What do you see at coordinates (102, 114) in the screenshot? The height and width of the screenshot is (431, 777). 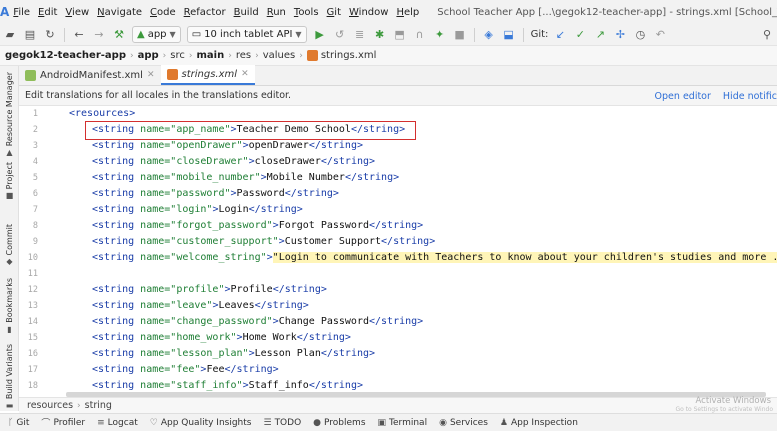 I see `code-line: <resources>` at bounding box center [102, 114].